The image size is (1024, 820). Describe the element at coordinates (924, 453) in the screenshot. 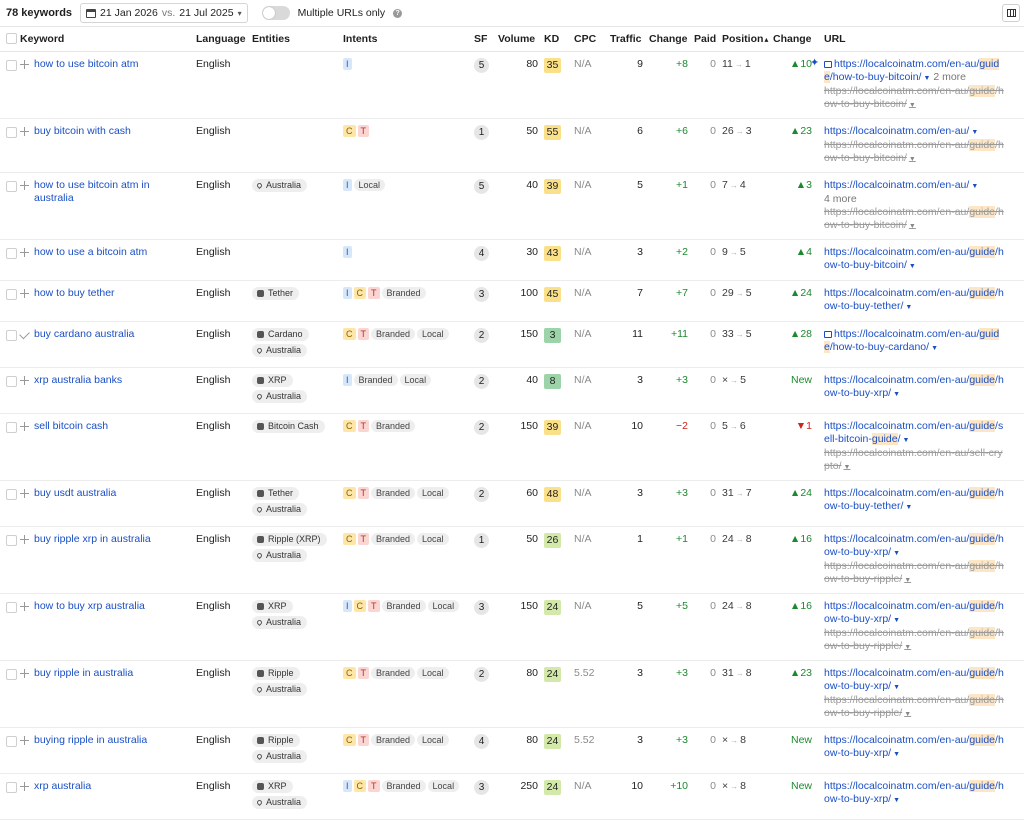

I see `previous-url-link: https://localcoinatm.com/en-au/sell-cry` at that location.